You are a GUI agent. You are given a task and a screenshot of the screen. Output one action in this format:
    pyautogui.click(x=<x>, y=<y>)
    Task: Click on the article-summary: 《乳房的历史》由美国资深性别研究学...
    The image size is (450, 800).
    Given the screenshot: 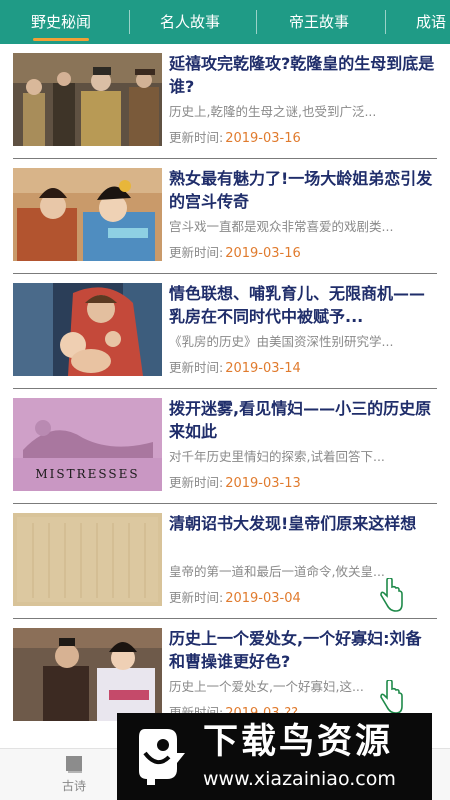 What is the action you would take?
    pyautogui.click(x=281, y=341)
    